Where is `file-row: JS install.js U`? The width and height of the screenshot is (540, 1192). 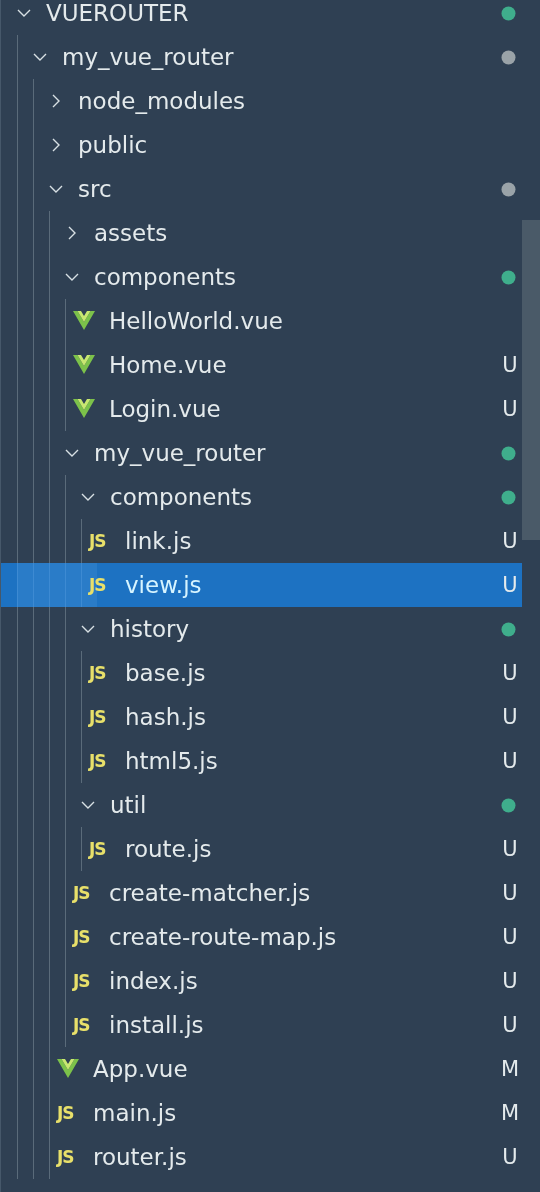
file-row: JS install.js U is located at coordinates (261, 1025).